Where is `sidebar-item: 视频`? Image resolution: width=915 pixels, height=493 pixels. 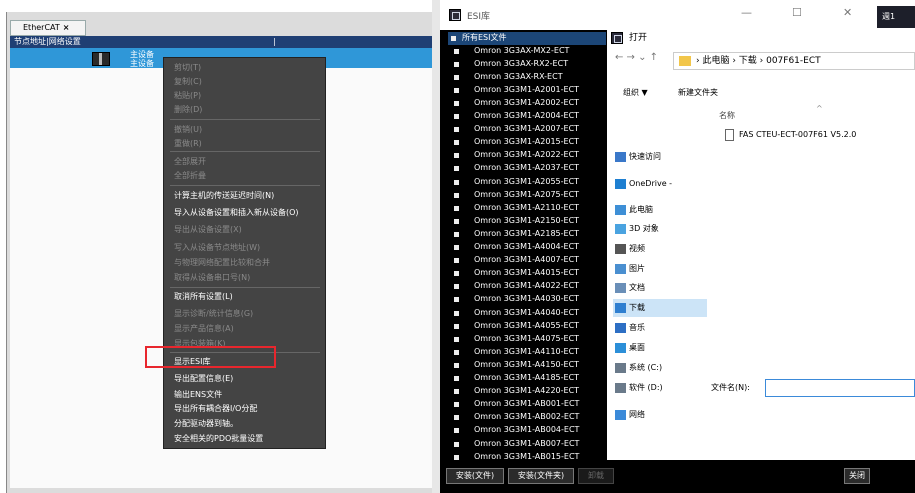 sidebar-item: 视频 is located at coordinates (630, 249).